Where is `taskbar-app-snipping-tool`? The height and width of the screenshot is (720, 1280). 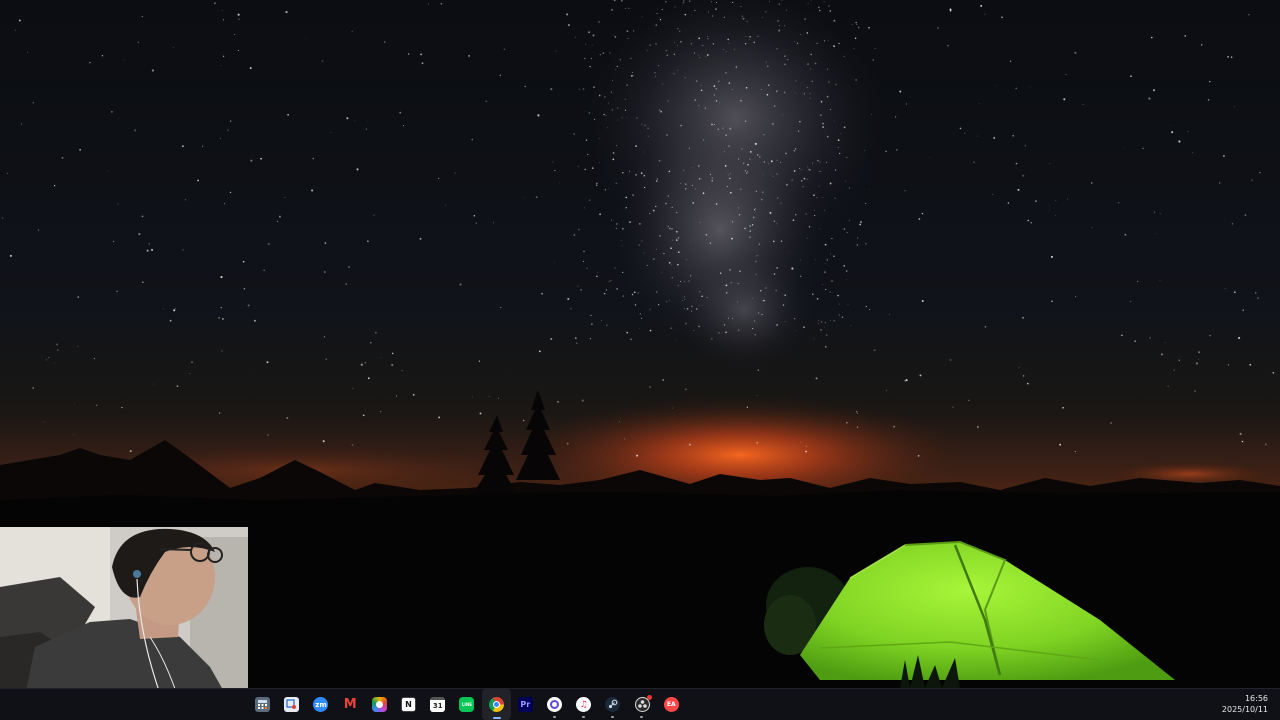 taskbar-app-snipping-tool is located at coordinates (291, 704).